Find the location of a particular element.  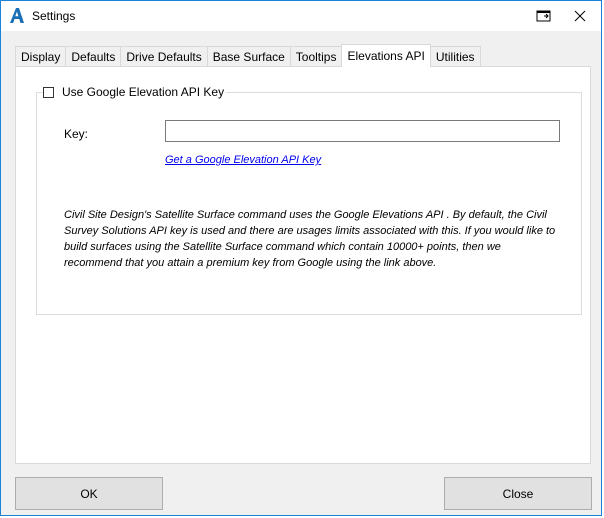

get-api-key-link: Get a Google Elevation API Key is located at coordinates (243, 160).